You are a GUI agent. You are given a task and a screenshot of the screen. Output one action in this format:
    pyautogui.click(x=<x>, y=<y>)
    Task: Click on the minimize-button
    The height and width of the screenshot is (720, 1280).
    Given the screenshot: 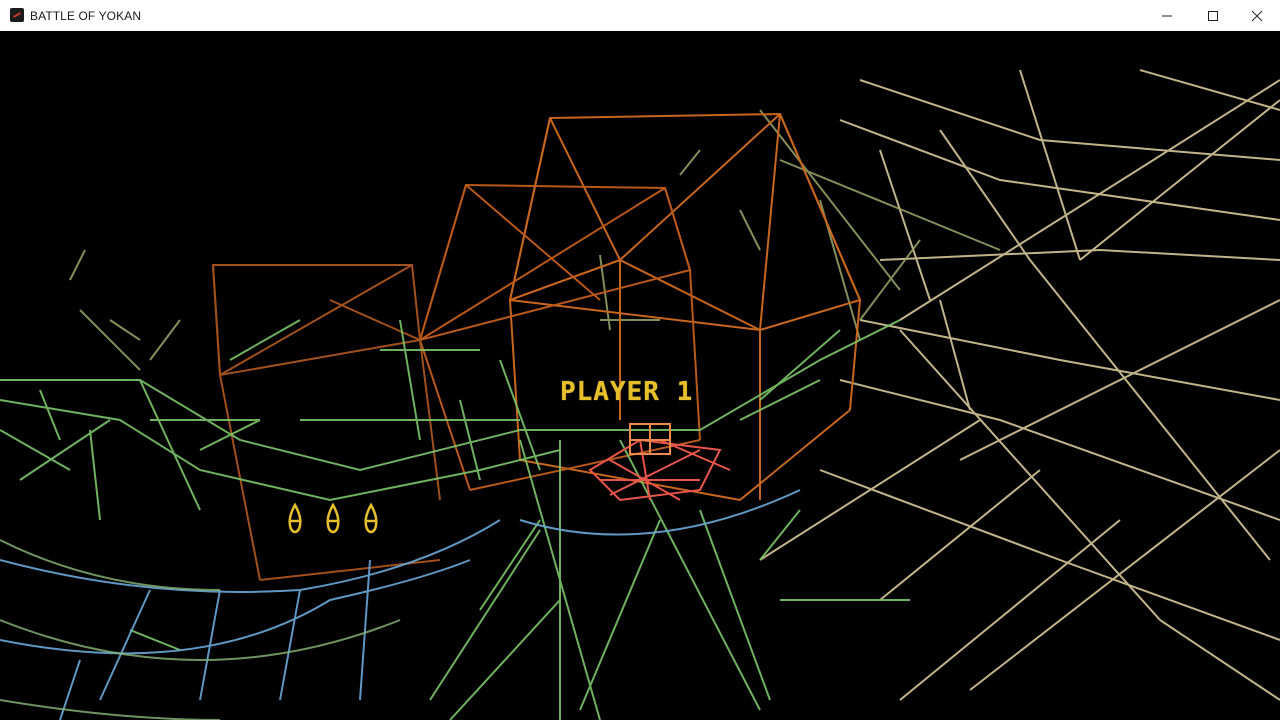 What is the action you would take?
    pyautogui.click(x=1167, y=15)
    